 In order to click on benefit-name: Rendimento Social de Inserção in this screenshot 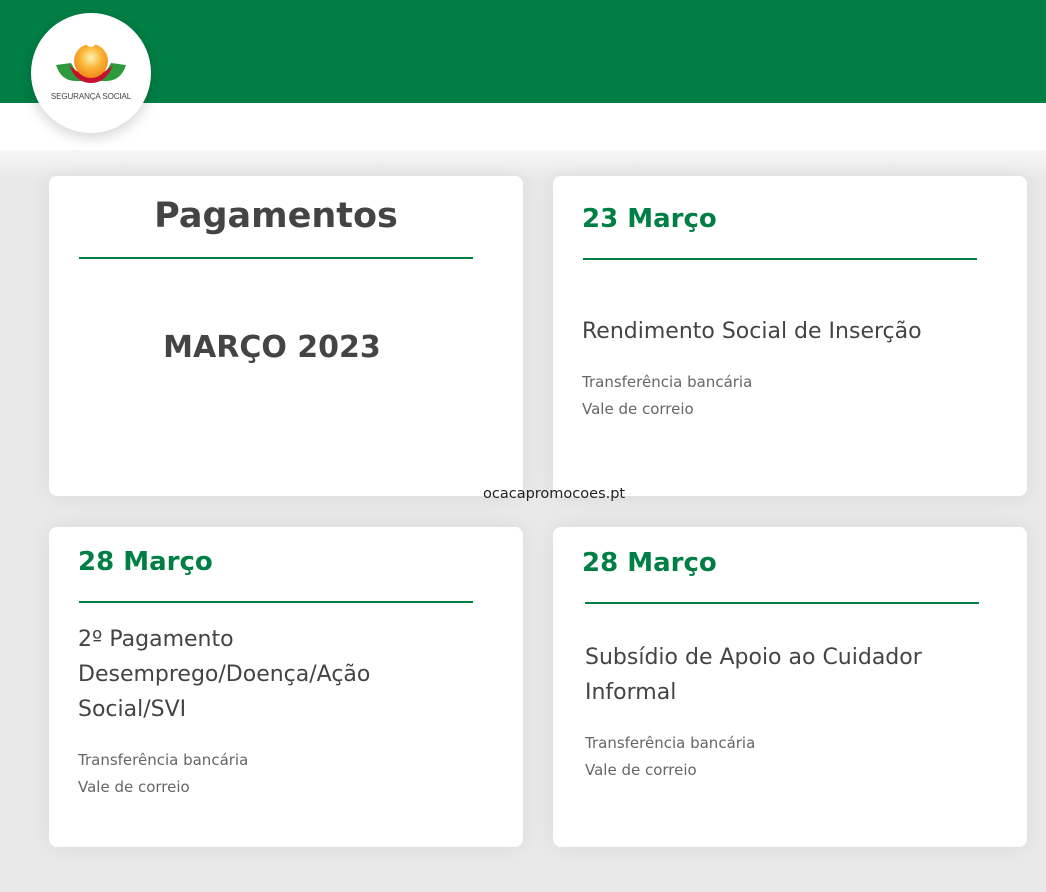, I will do `click(752, 331)`.